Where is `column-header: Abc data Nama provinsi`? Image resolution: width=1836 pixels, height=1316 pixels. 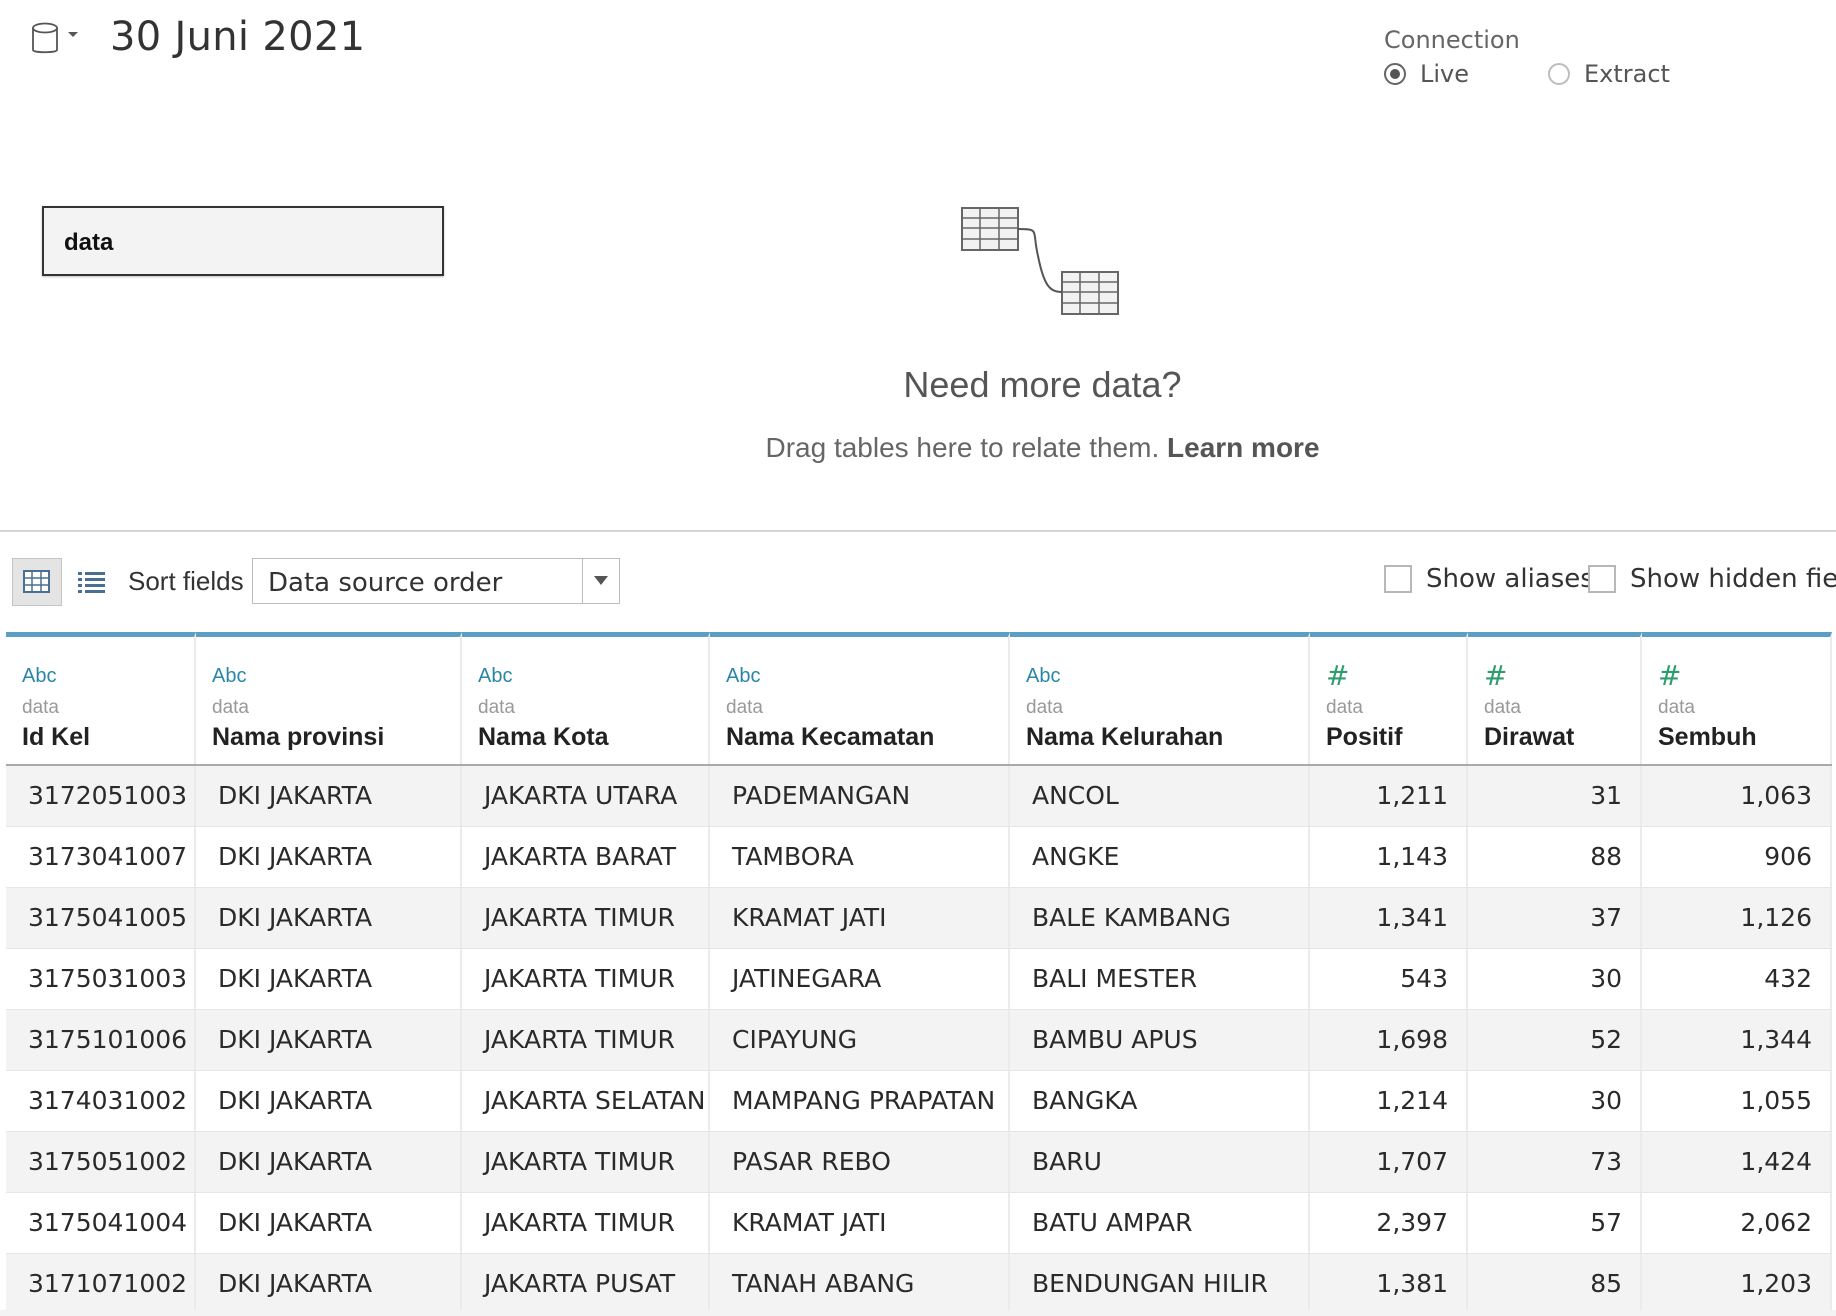 column-header: Abc data Nama provinsi is located at coordinates (329, 698).